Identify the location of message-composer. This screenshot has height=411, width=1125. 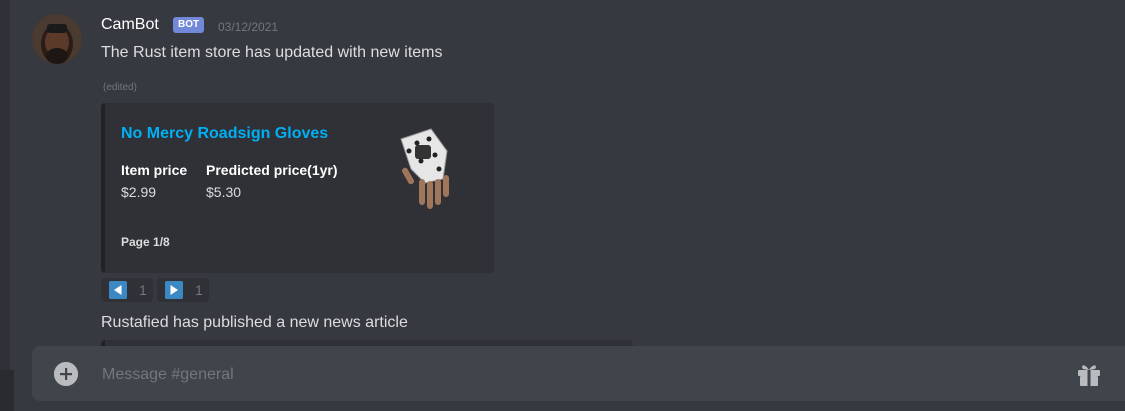
(578, 373).